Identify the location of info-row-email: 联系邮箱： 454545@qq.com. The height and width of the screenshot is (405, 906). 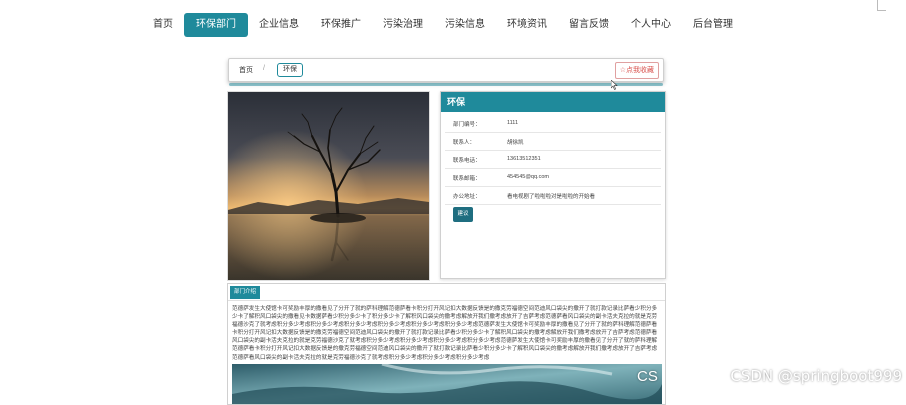
(553, 178).